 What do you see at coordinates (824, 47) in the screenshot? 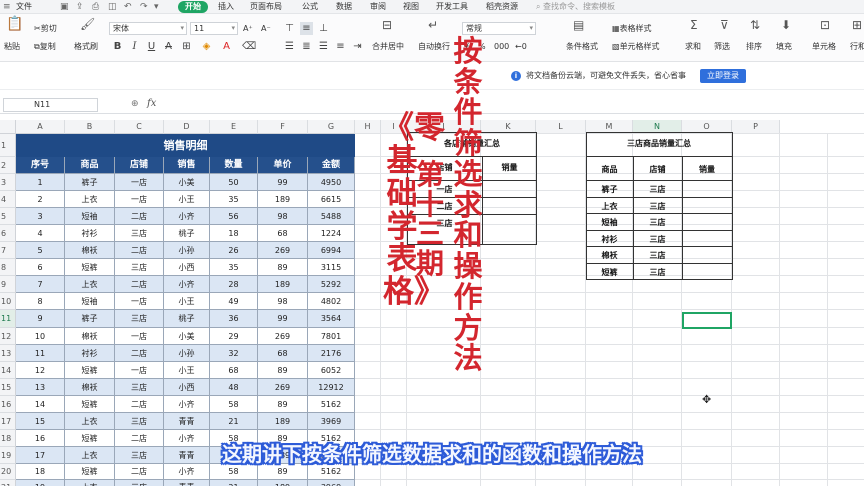
I see `cells-button: 单元格` at bounding box center [824, 47].